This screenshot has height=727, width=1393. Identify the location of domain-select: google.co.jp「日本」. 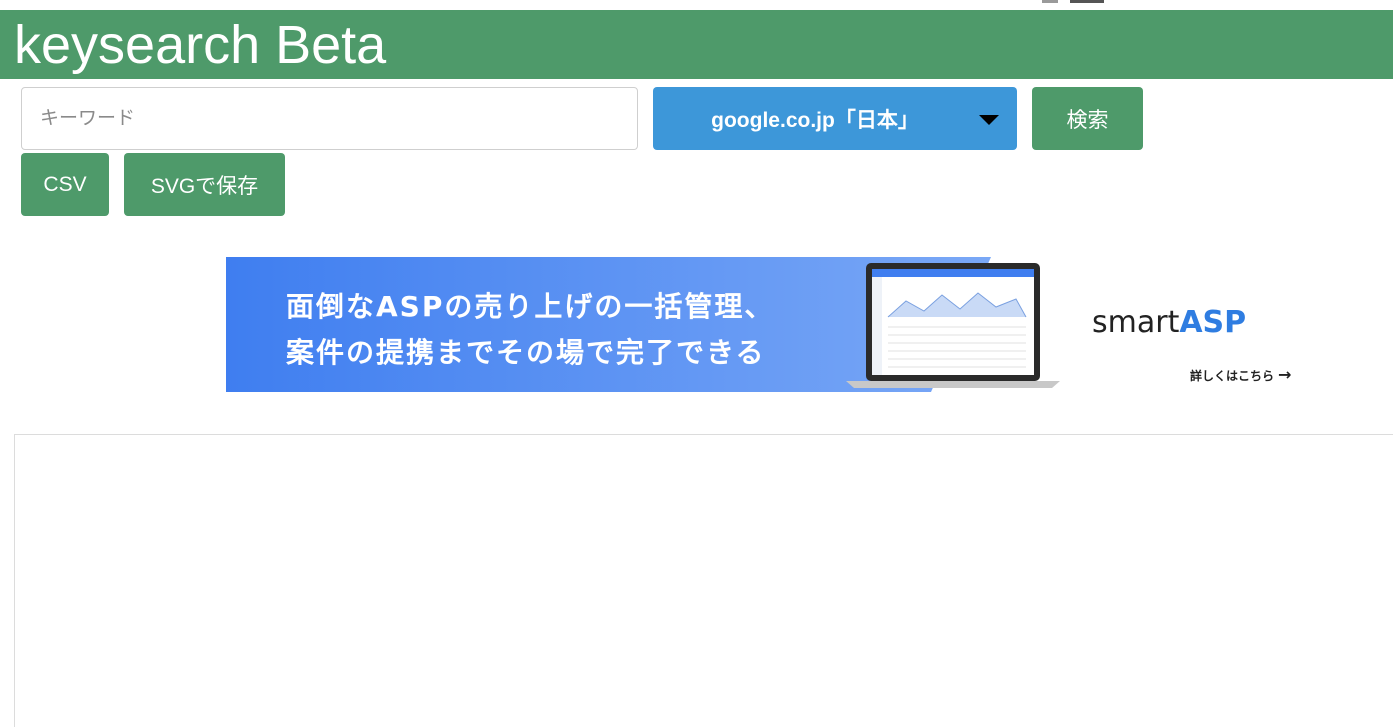
(835, 118).